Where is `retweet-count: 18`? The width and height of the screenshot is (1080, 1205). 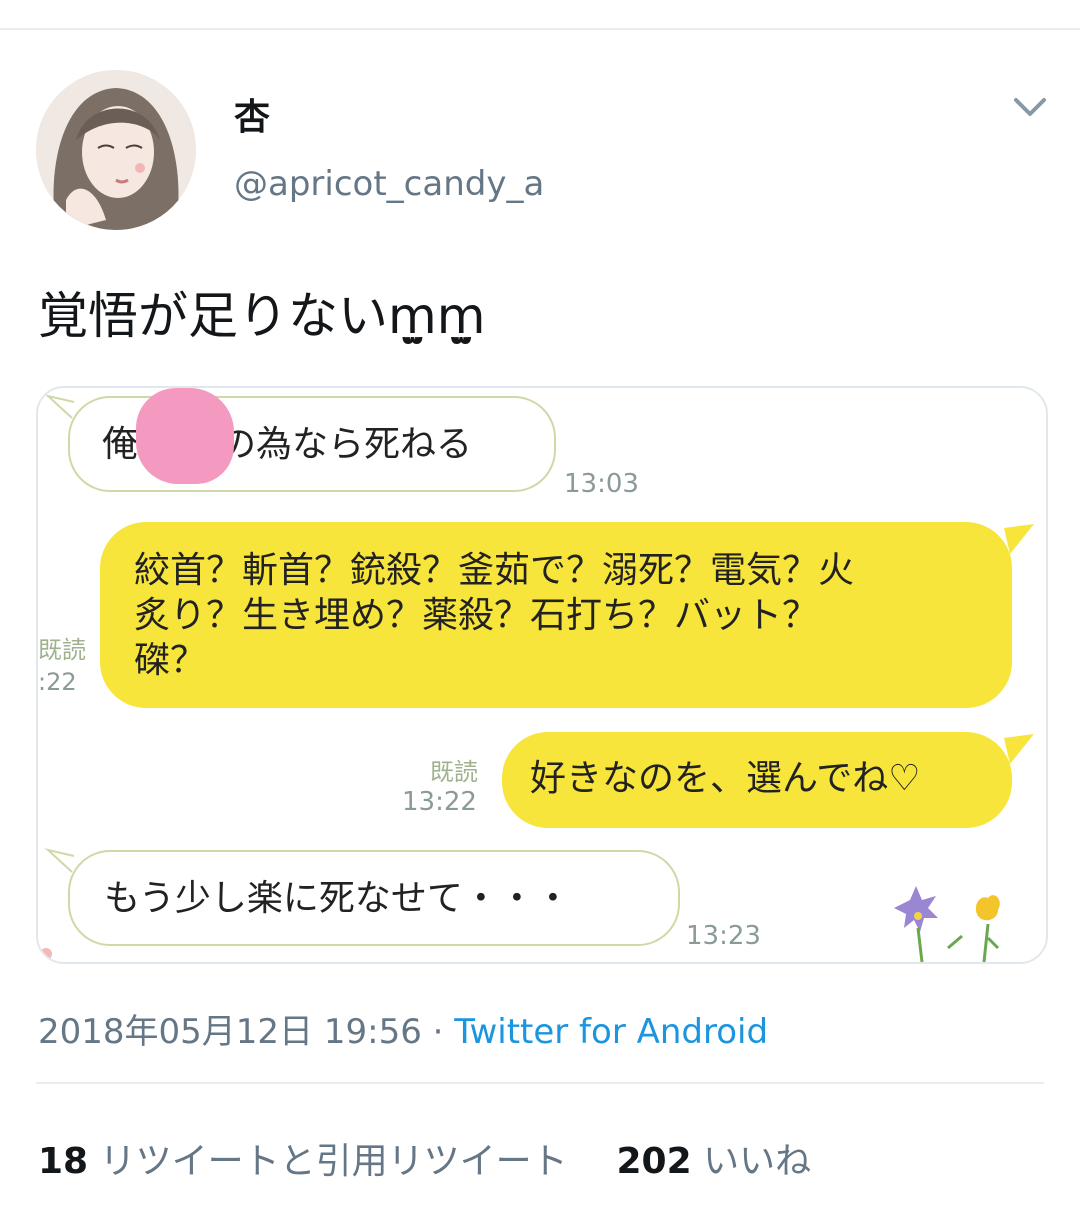
retweet-count: 18 is located at coordinates (63, 1161).